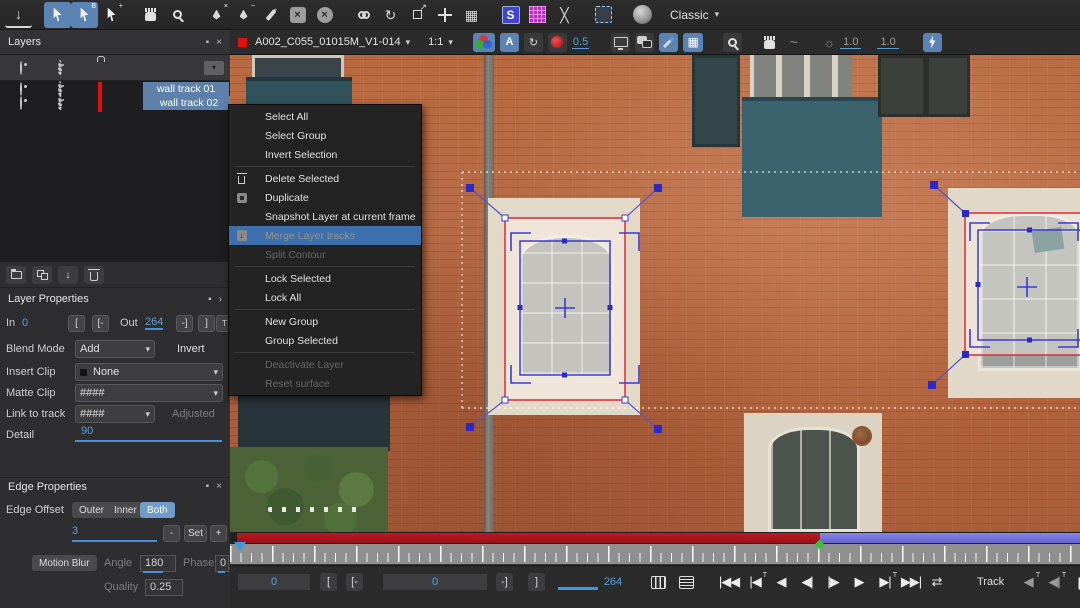  I want to click on layer-row: wall track 02, so click(117, 103).